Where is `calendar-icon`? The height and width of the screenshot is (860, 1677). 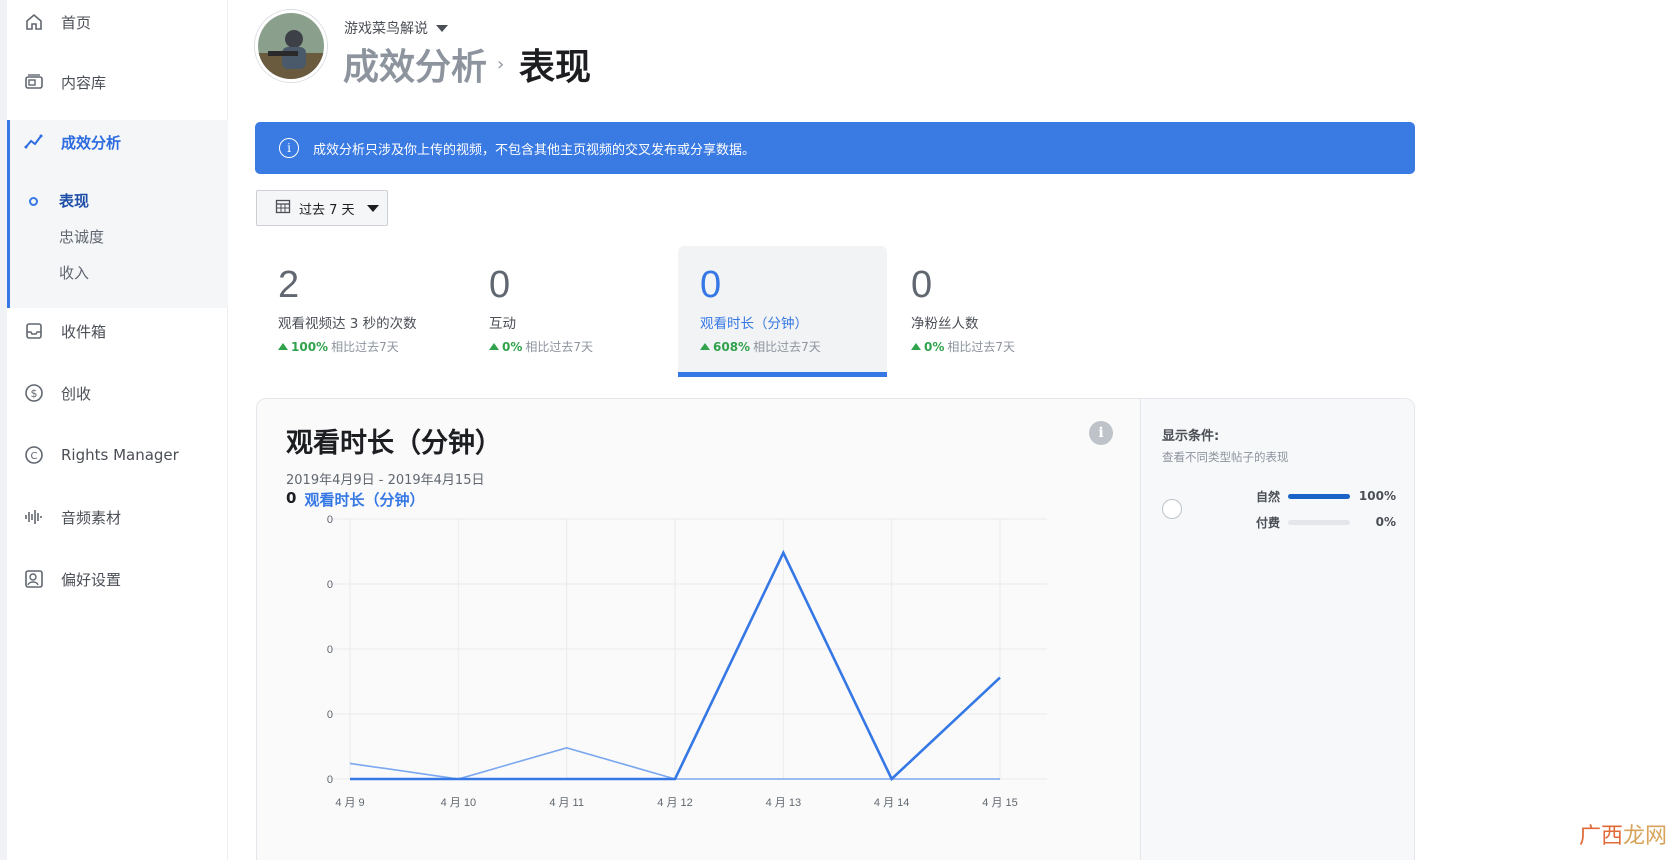 calendar-icon is located at coordinates (283, 208).